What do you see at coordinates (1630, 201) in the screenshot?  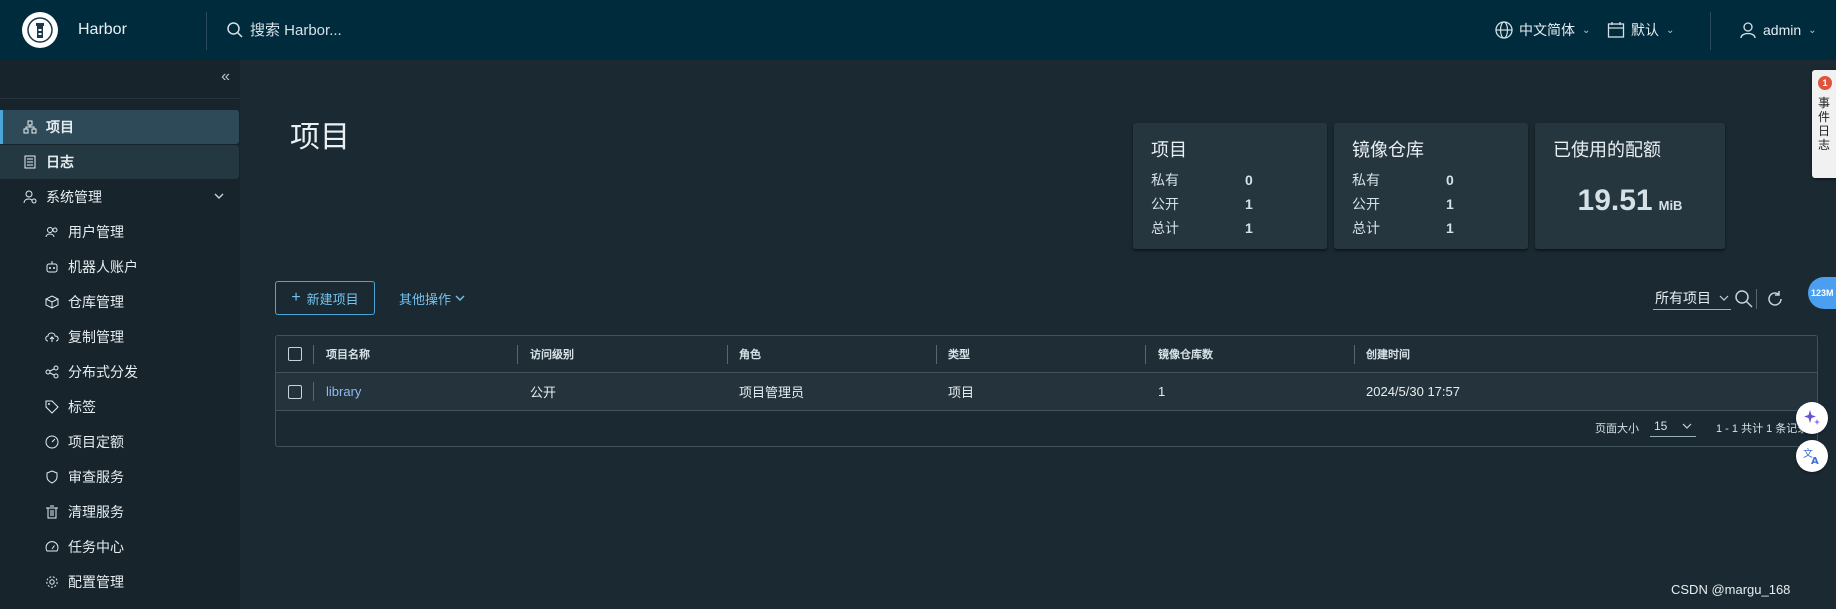 I see `quota-value: 19.51 MiB` at bounding box center [1630, 201].